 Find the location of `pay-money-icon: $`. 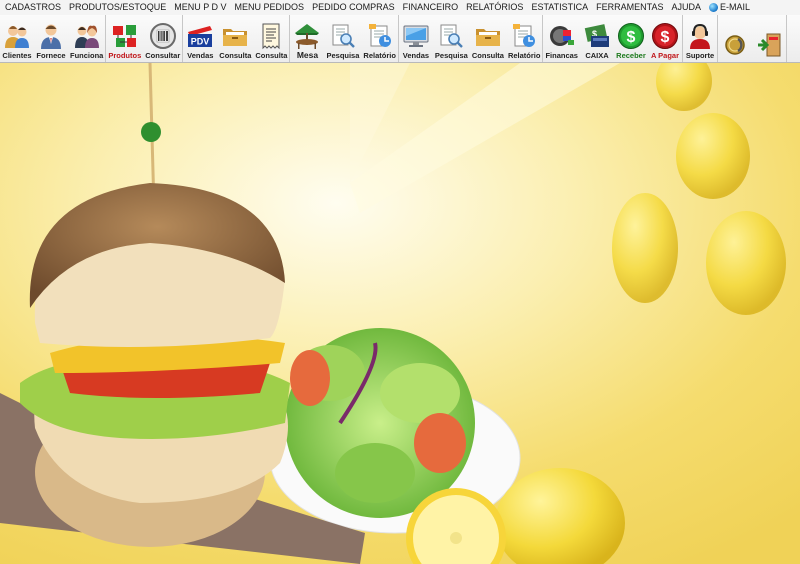

pay-money-icon: $ is located at coordinates (665, 36).